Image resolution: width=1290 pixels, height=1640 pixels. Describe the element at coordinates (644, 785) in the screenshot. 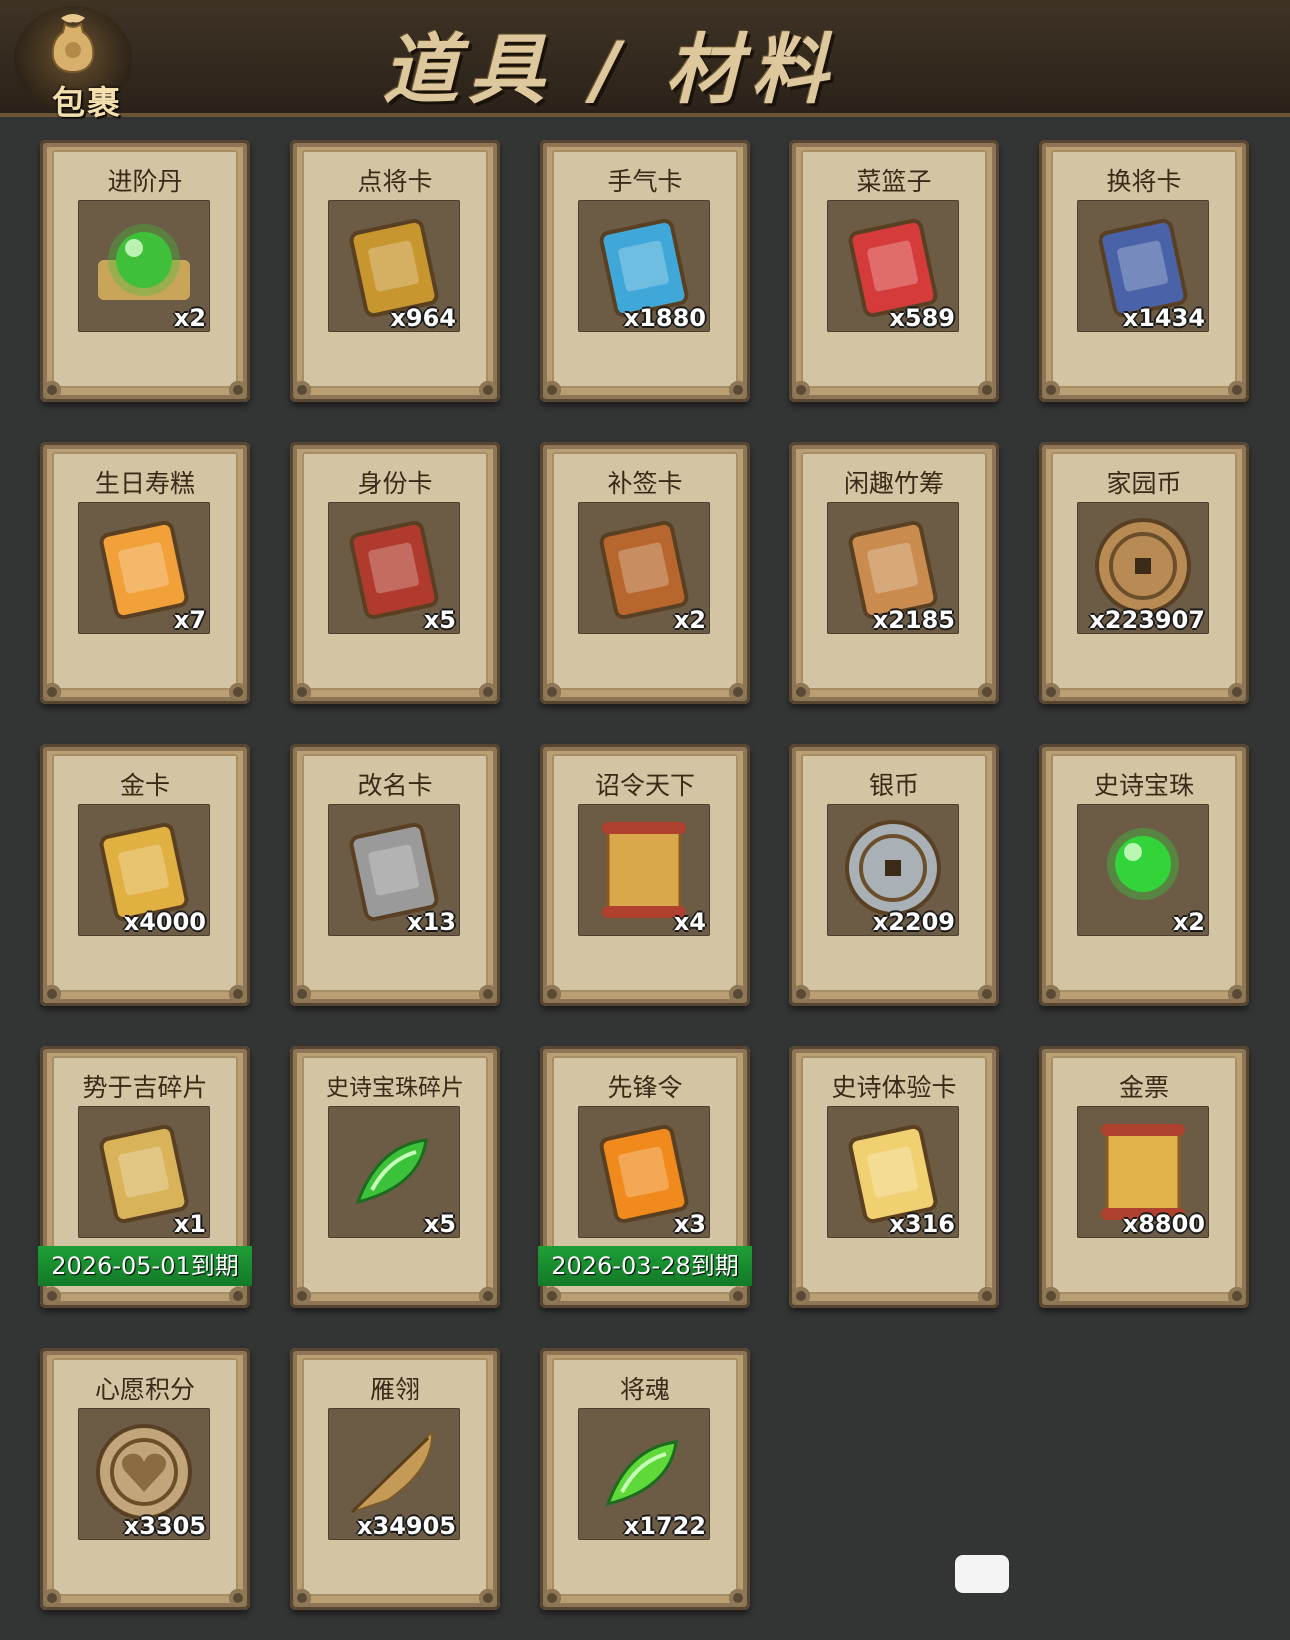

I see `item-name: 诏令天下` at that location.